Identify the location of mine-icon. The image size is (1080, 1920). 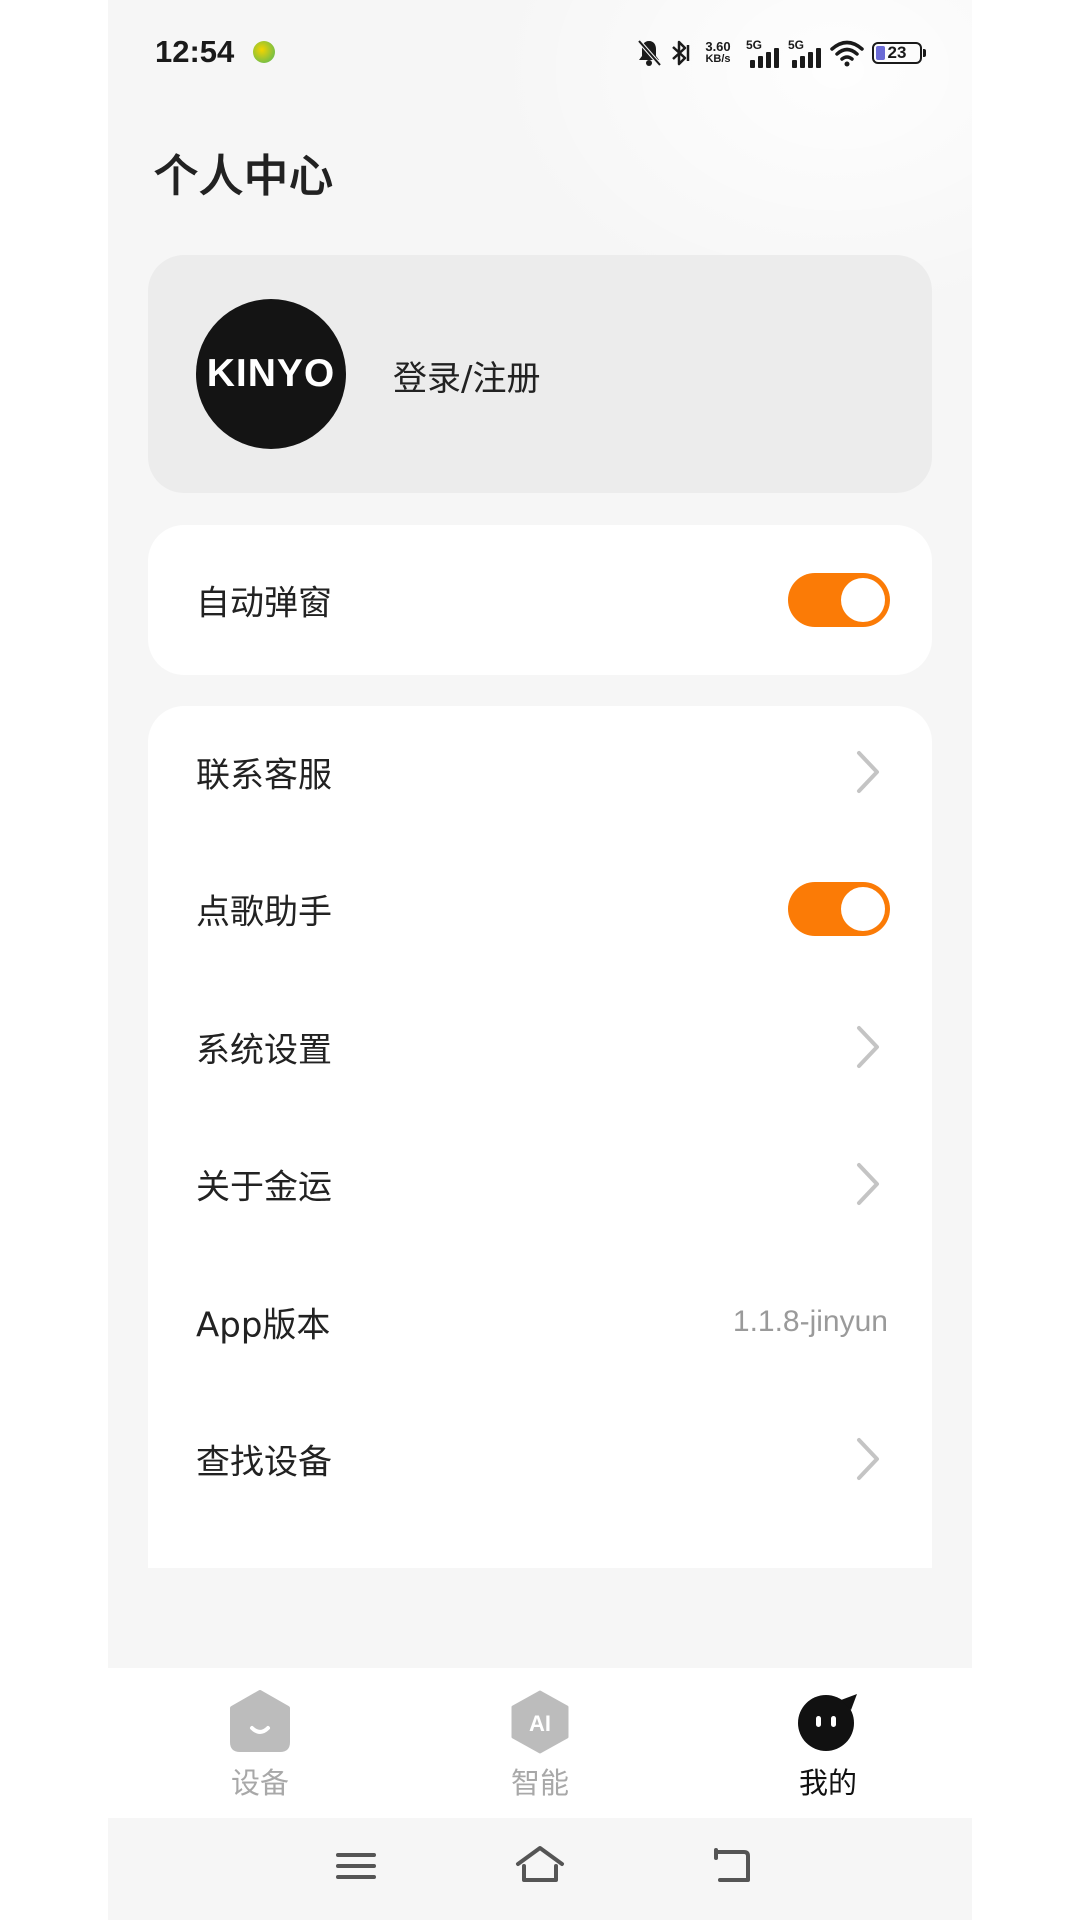
(827, 1722).